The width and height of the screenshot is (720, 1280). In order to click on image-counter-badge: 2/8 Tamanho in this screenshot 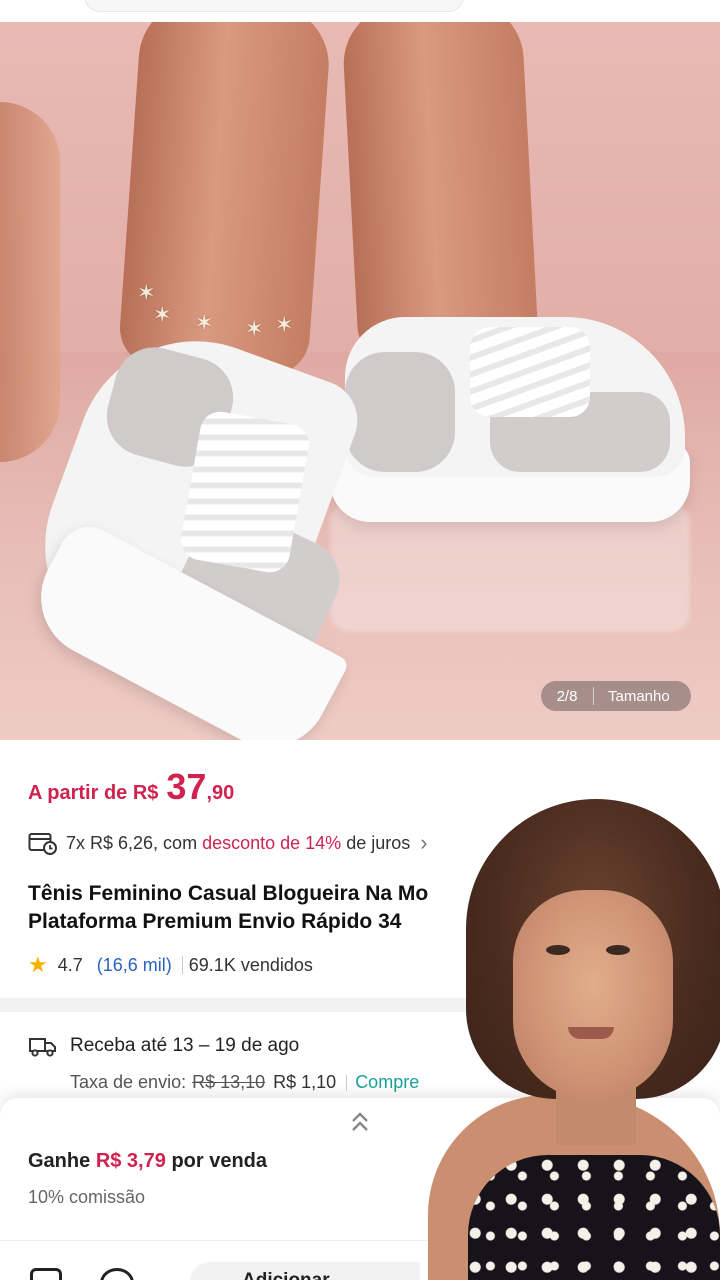, I will do `click(616, 696)`.